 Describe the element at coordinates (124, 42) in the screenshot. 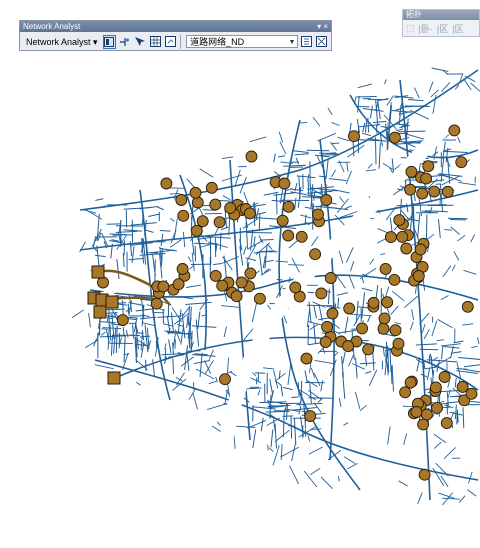

I see `create-network-location-icon` at that location.